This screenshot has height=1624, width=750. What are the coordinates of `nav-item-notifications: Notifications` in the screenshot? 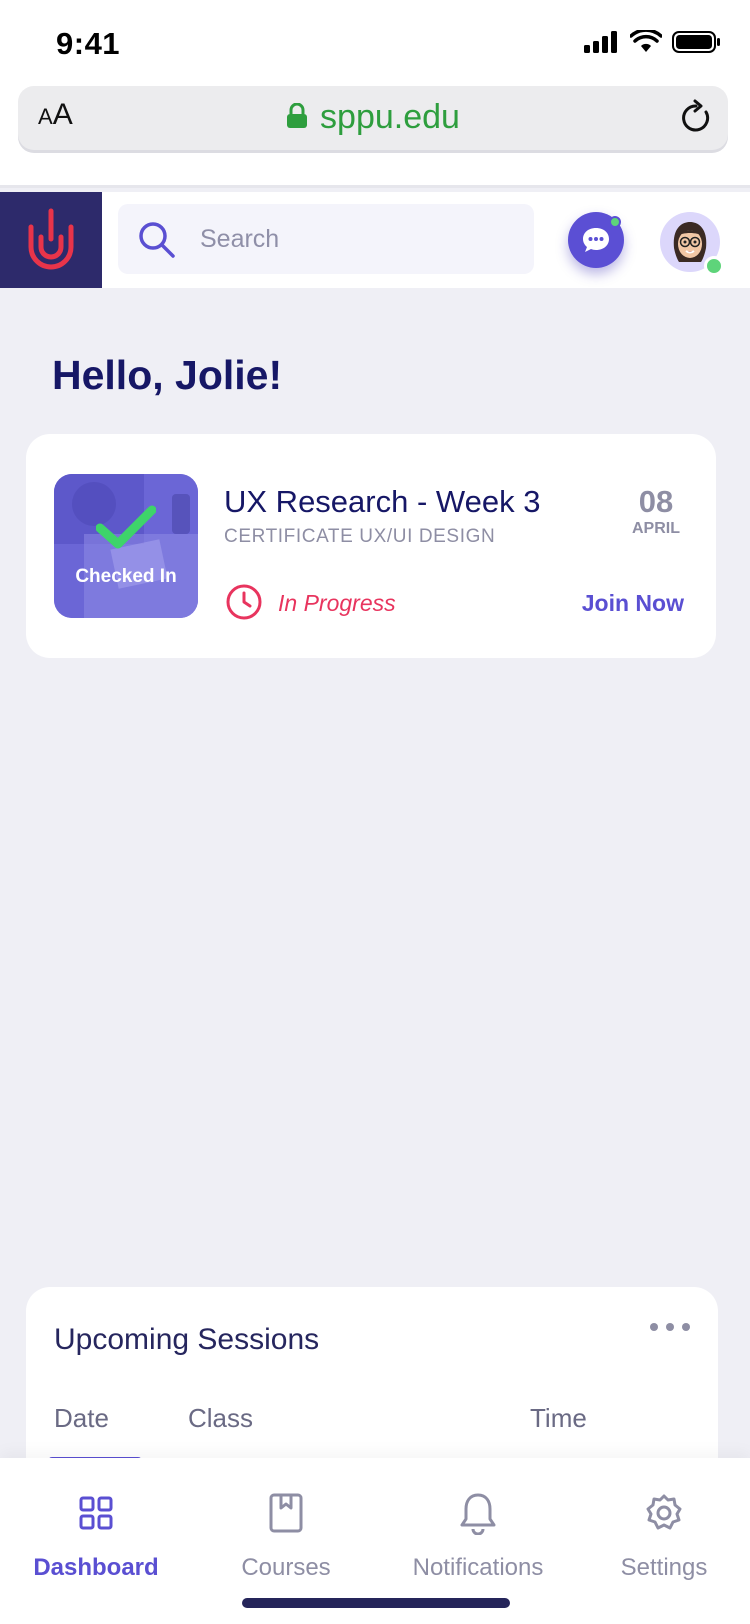 It's located at (478, 1535).